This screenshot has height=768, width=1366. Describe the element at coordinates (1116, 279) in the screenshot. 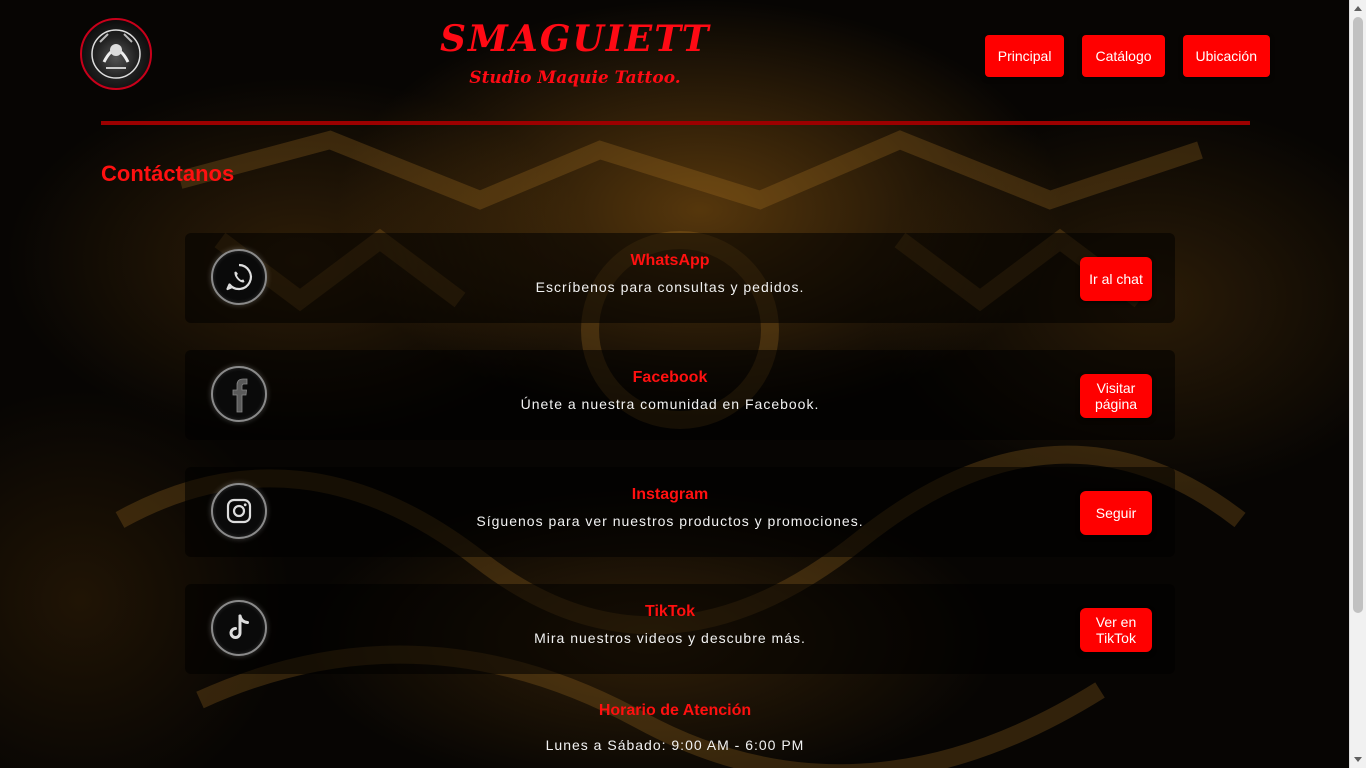

I see `whatsapp-chat-button: Ir al chat` at that location.